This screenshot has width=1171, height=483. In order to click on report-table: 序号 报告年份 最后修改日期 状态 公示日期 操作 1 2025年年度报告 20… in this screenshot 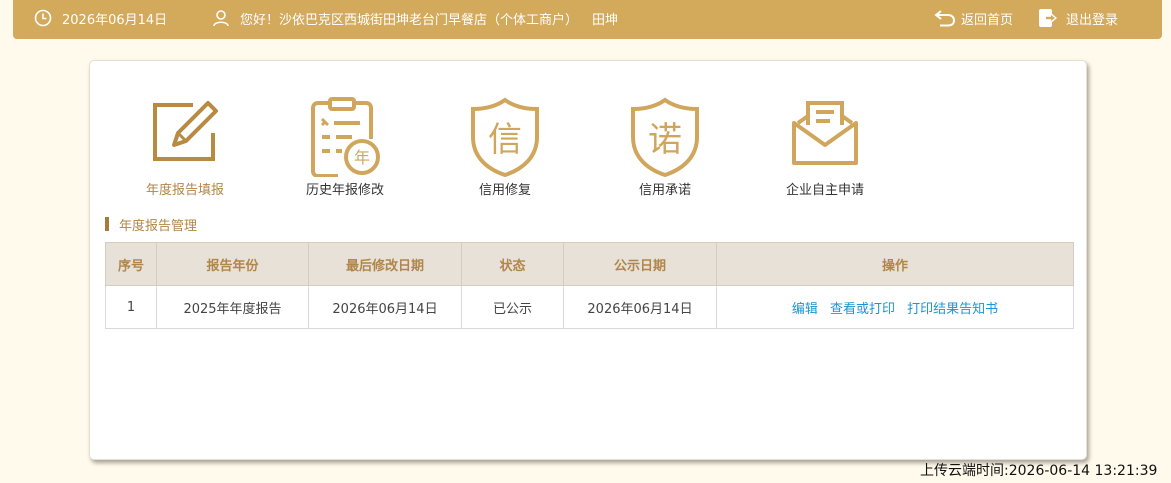, I will do `click(589, 285)`.